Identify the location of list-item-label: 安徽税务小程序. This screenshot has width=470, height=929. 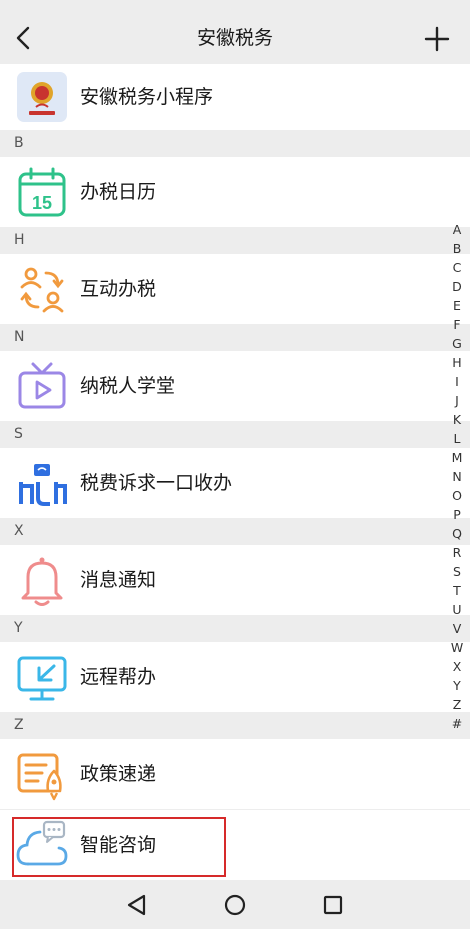
(147, 97).